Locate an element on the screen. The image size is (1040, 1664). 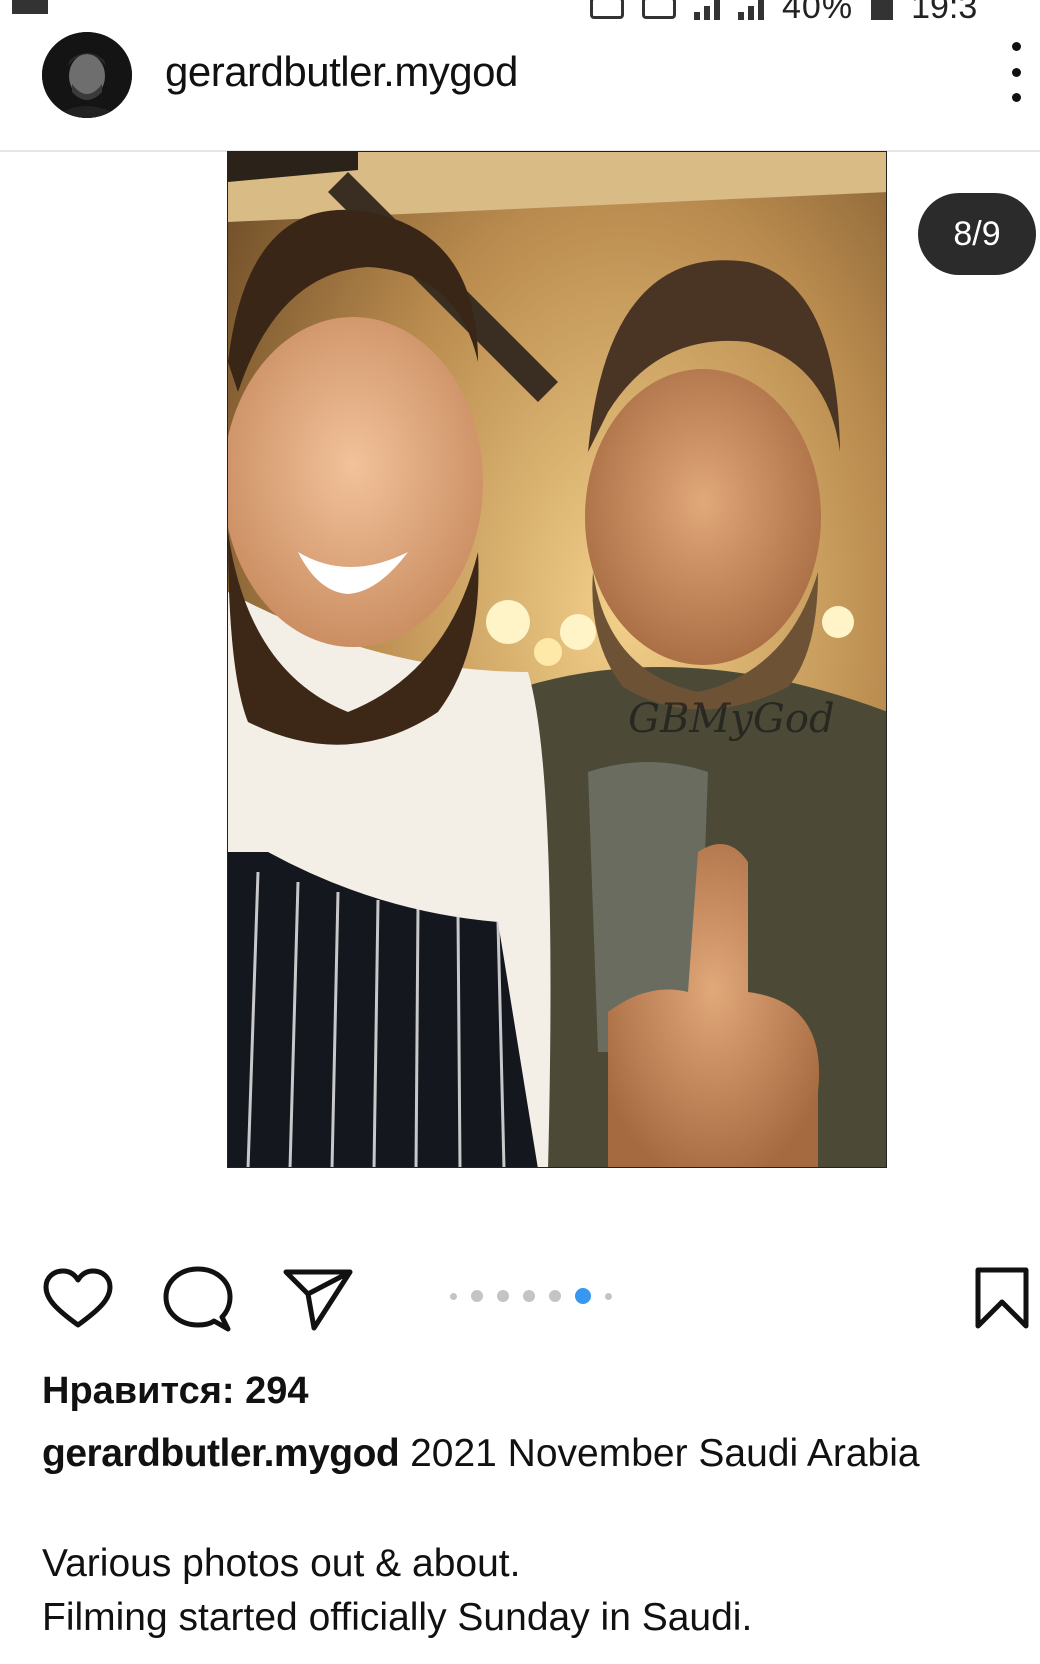
post-header: gerardbutler.mygod is located at coordinates (520, 76).